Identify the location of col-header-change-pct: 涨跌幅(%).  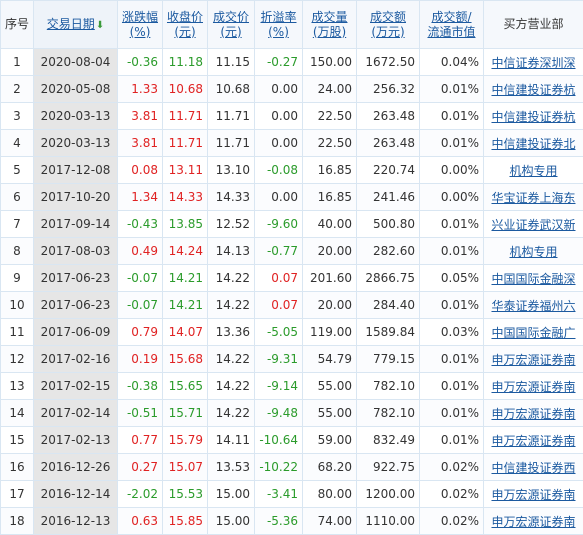
(140, 25).